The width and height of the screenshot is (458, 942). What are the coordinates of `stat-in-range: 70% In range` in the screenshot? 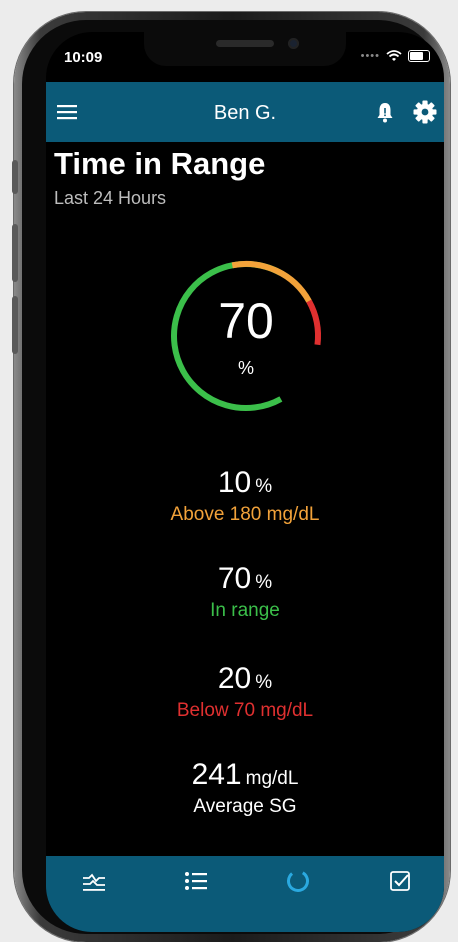 It's located at (245, 592).